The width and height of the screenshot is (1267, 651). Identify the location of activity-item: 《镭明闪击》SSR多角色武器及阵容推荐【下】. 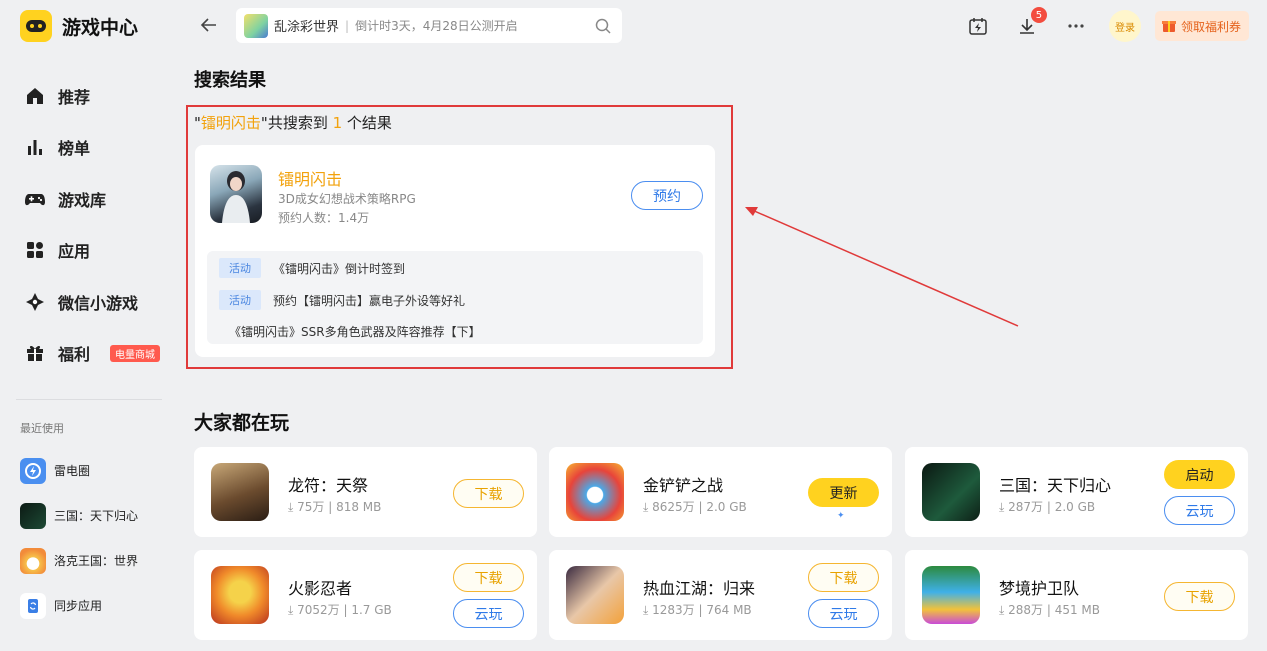
(355, 331).